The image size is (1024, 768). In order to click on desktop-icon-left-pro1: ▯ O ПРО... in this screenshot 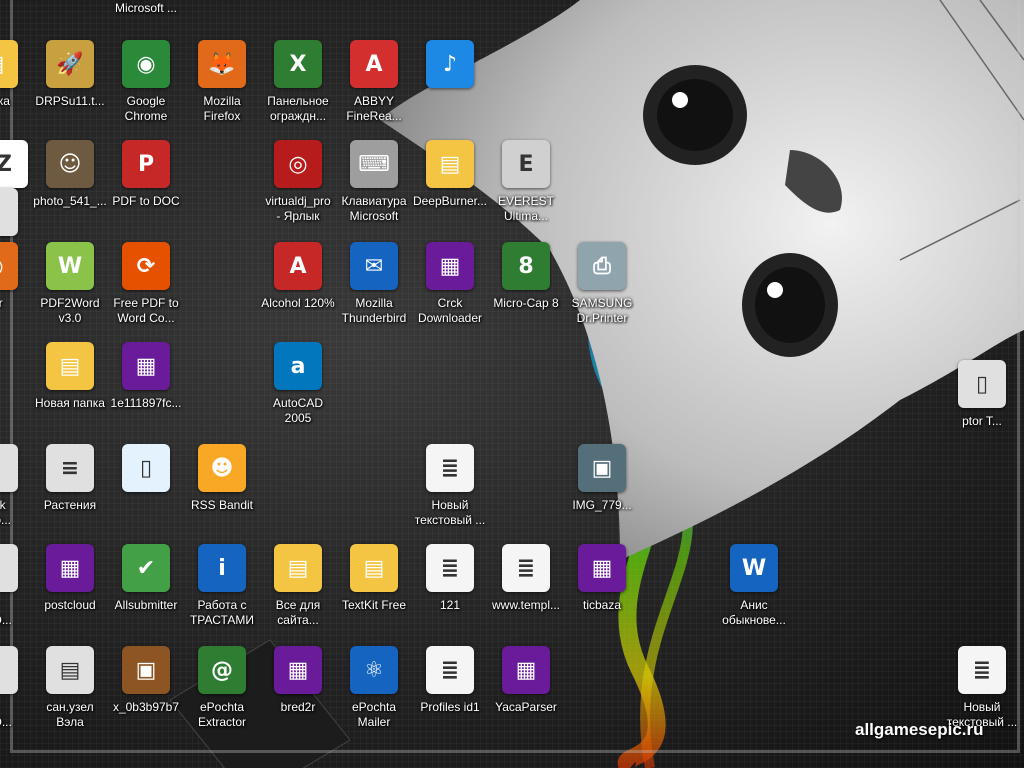, I will do `click(16, 592)`.